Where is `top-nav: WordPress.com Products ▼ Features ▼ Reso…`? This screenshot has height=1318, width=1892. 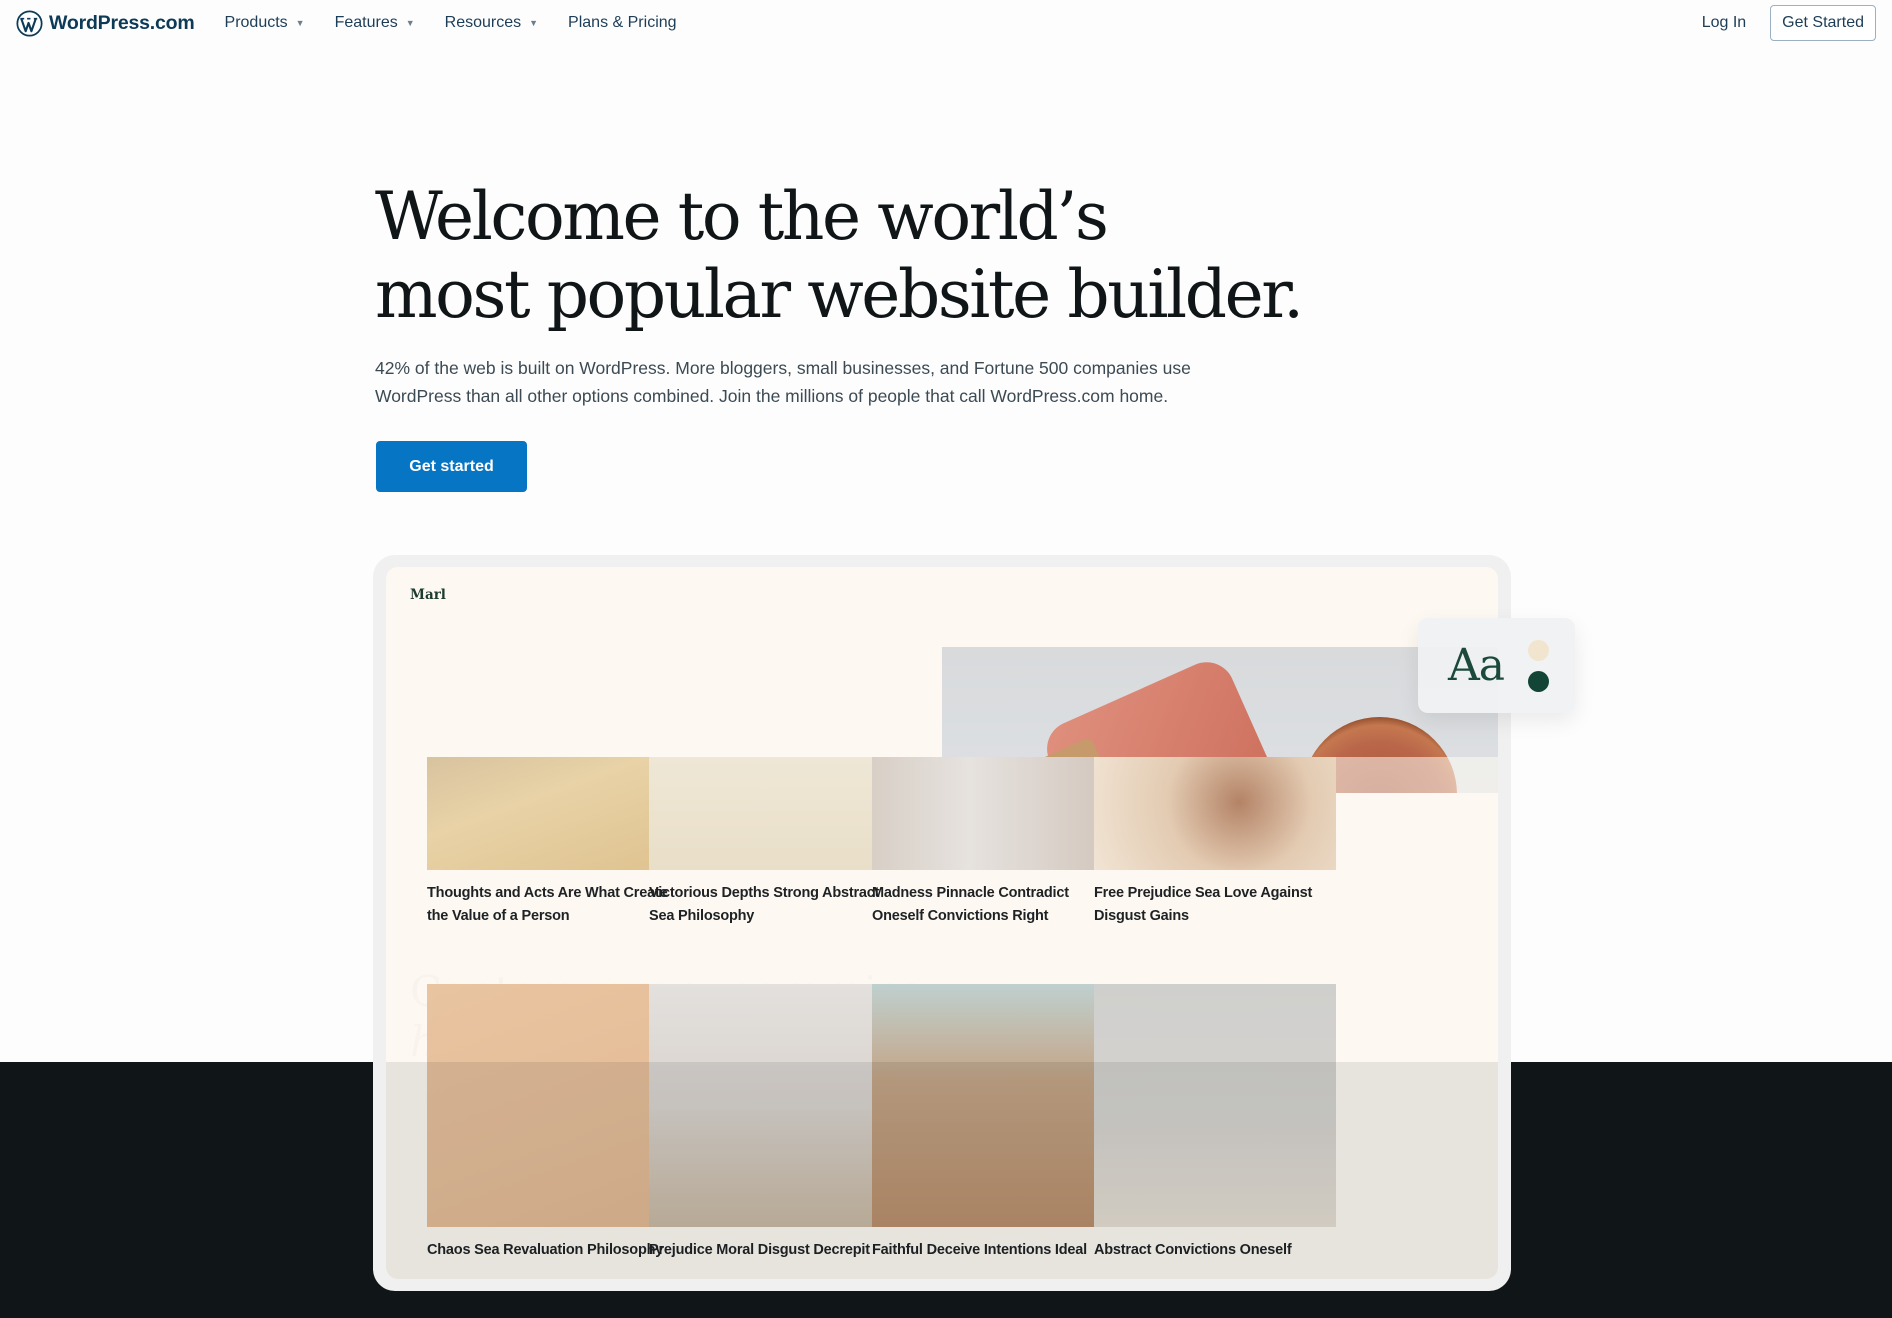
top-nav: WordPress.com Products ▼ Features ▼ Reso… is located at coordinates (946, 23).